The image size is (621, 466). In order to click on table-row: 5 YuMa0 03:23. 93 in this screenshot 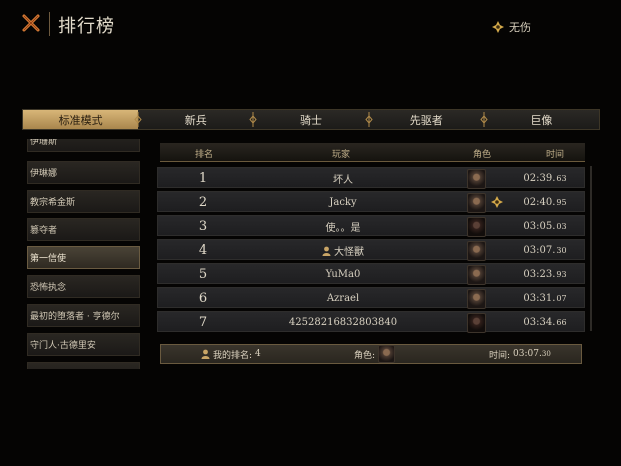, I will do `click(371, 274)`.